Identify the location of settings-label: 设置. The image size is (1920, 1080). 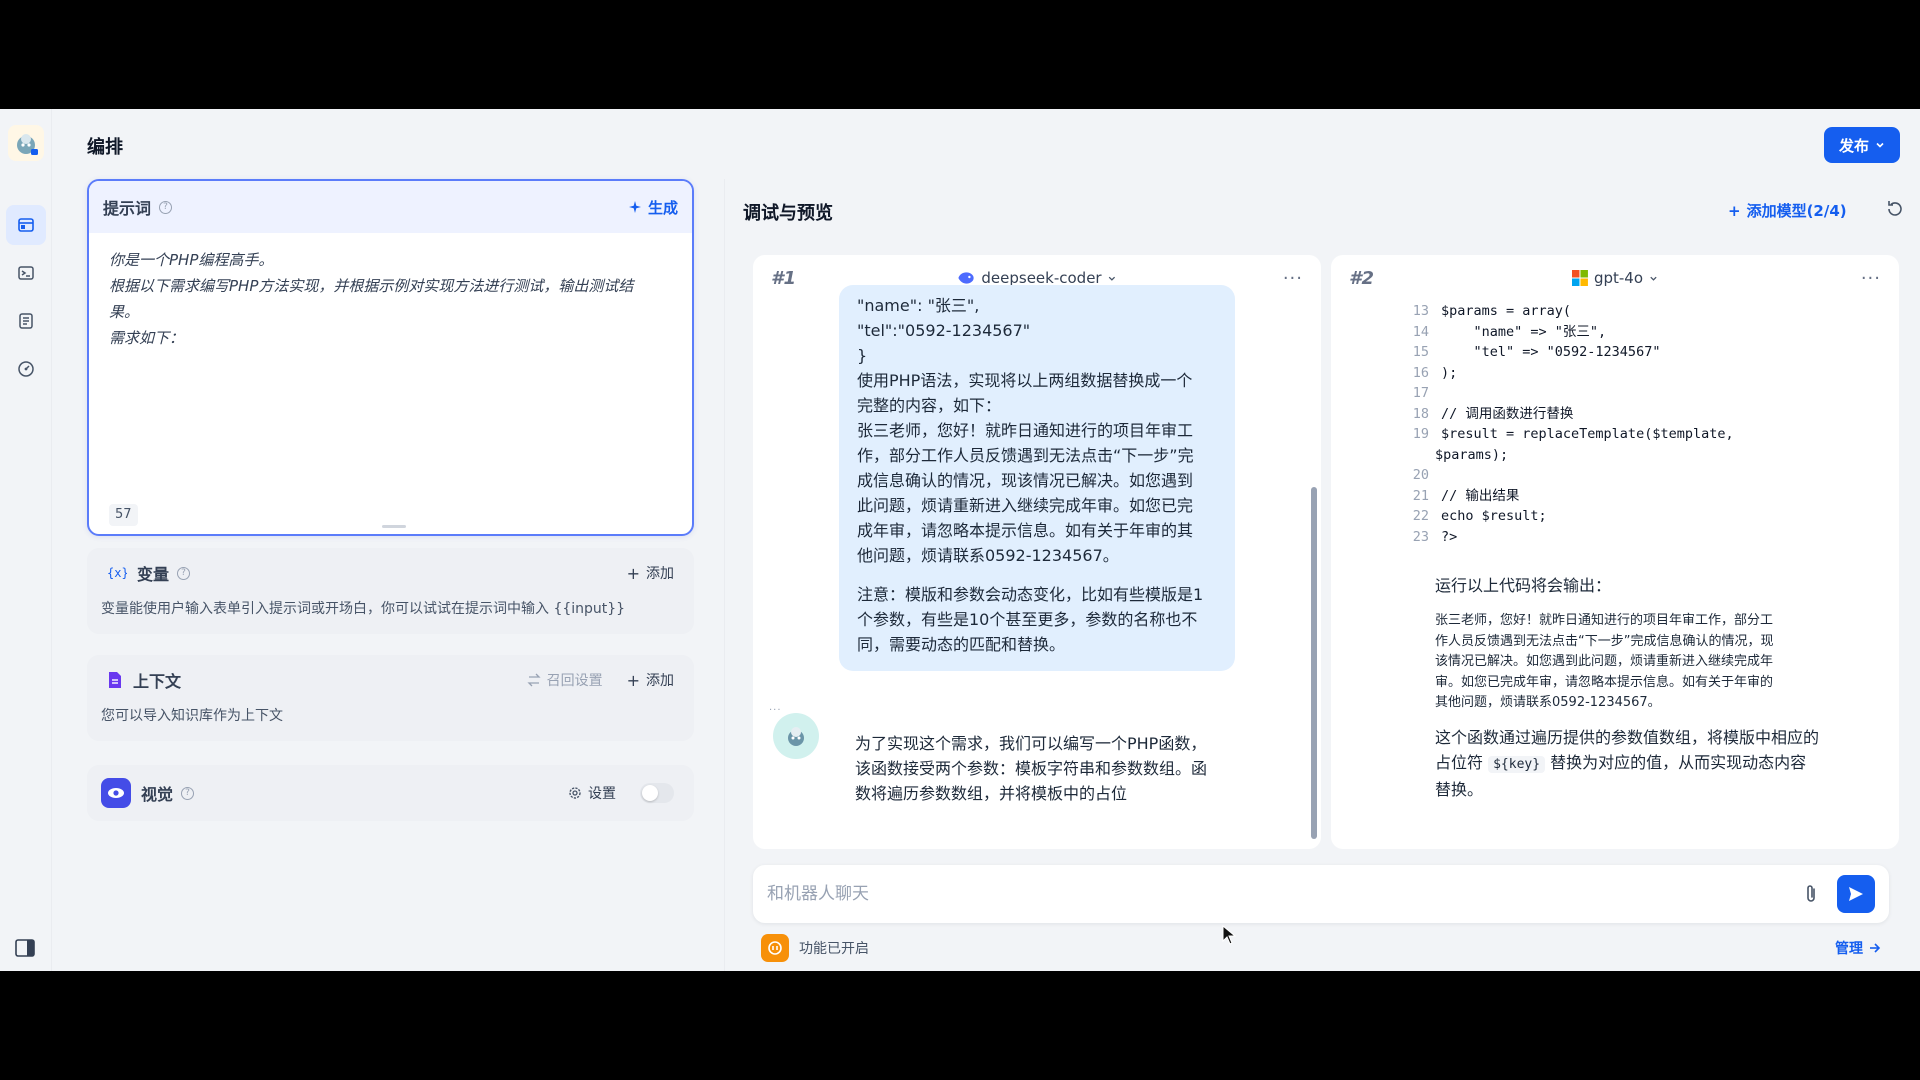
(602, 794).